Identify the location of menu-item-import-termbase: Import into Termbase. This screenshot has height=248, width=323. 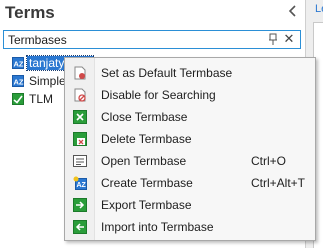
(190, 227).